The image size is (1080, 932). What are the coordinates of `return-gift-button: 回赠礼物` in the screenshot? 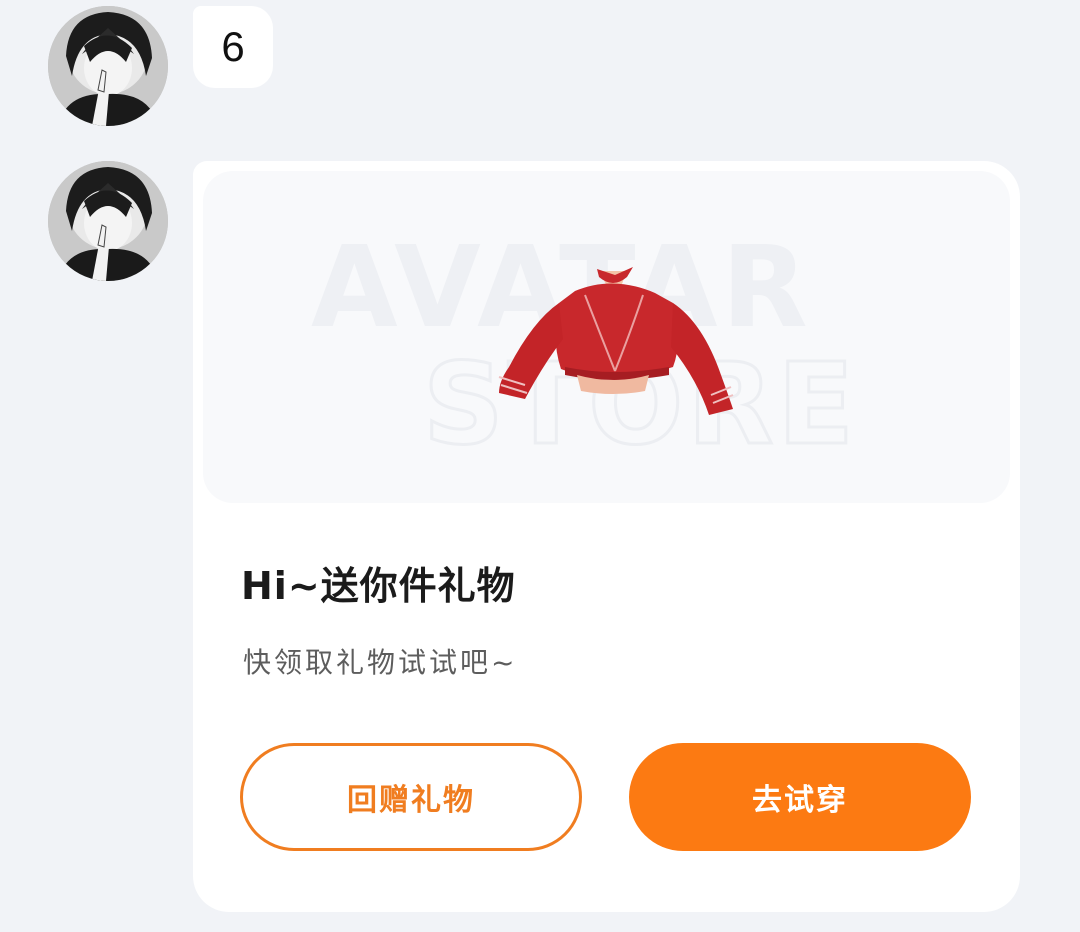 It's located at (411, 797).